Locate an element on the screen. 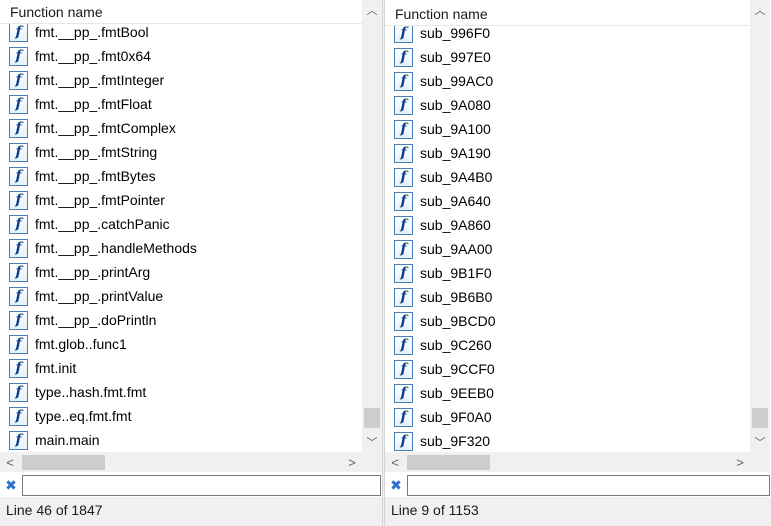 The width and height of the screenshot is (771, 526). function-name-label: sub_9A100 is located at coordinates (455, 129).